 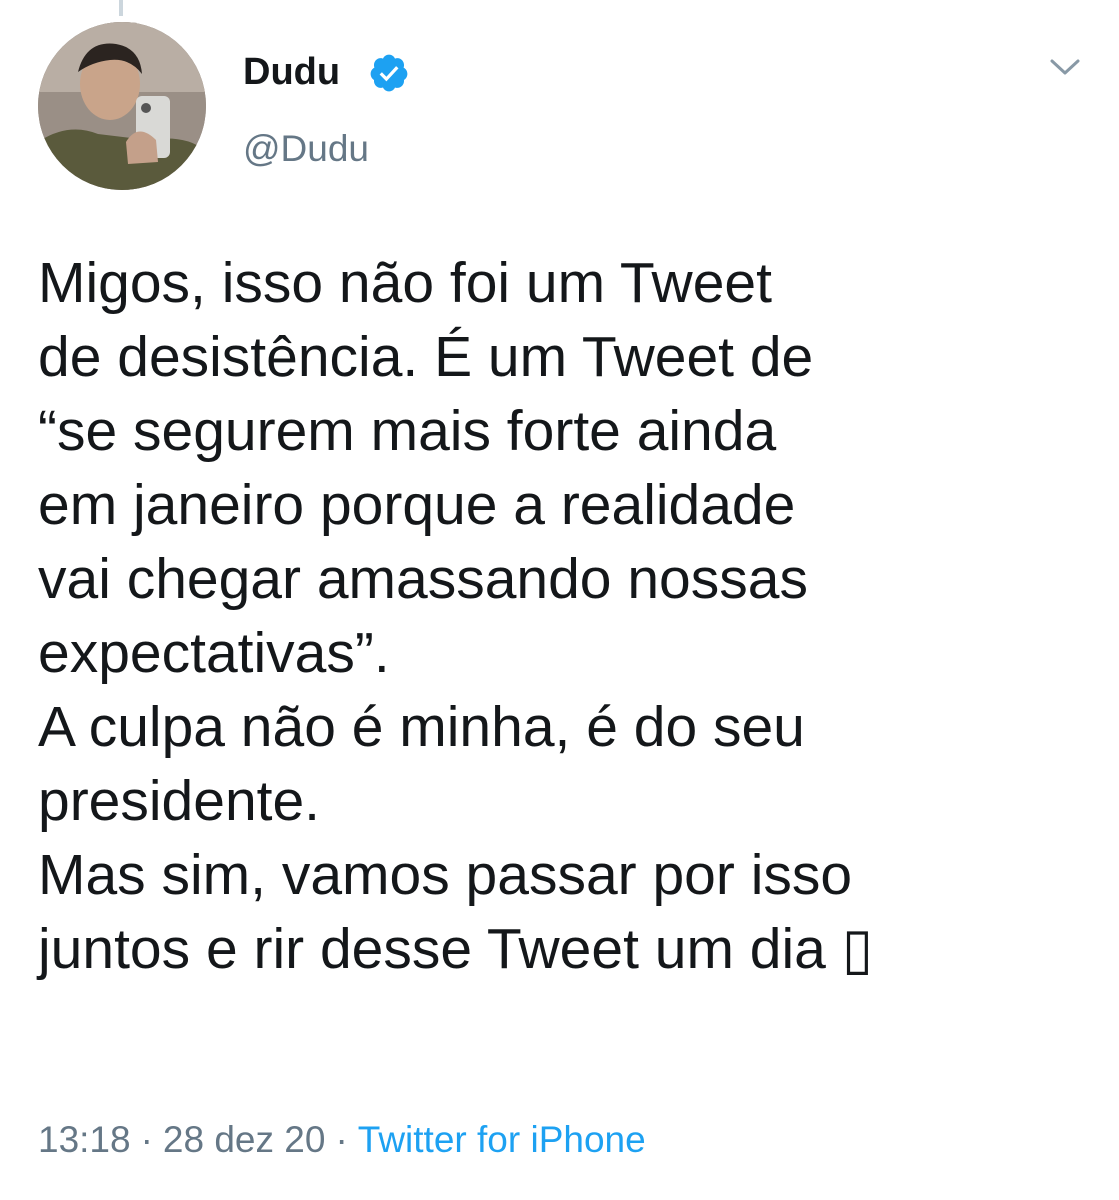 I want to click on unrendered-emoji-glyph: ▯, so click(x=857, y=949).